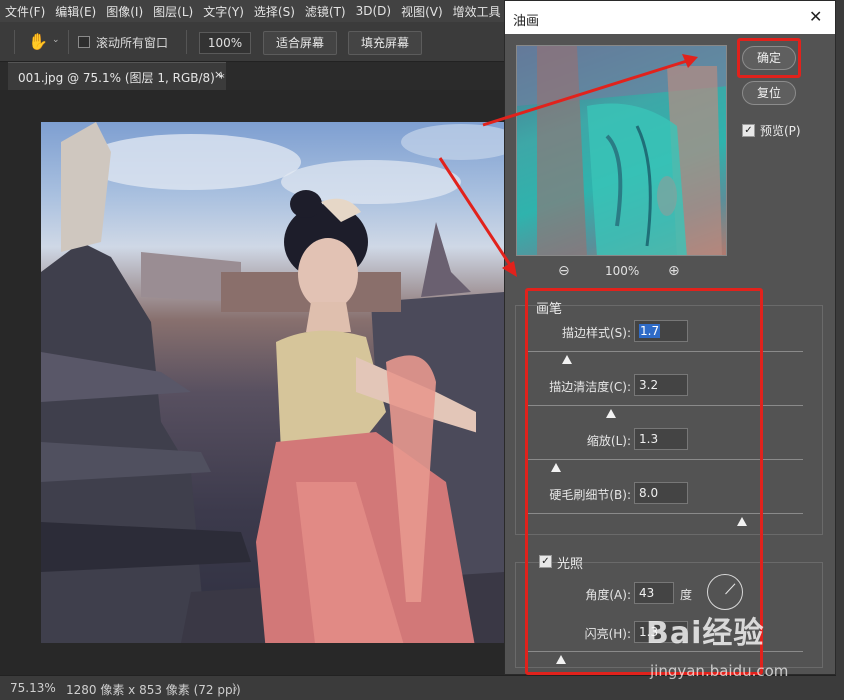  What do you see at coordinates (719, 671) in the screenshot?
I see `watermark-url: jingyan.baidu.com` at bounding box center [719, 671].